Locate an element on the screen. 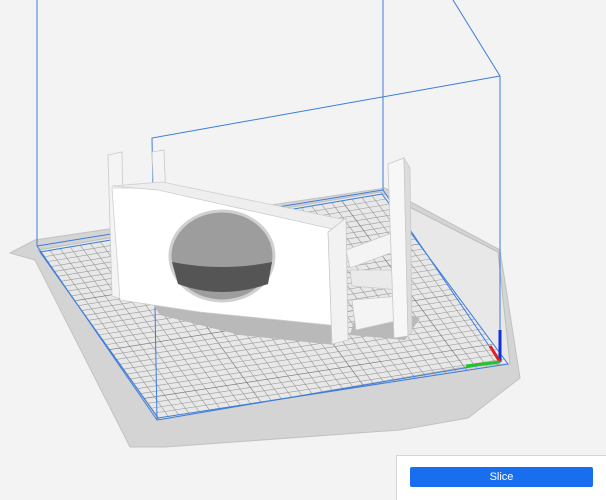 This screenshot has height=500, width=606. slice-button: Slice is located at coordinates (501, 477).